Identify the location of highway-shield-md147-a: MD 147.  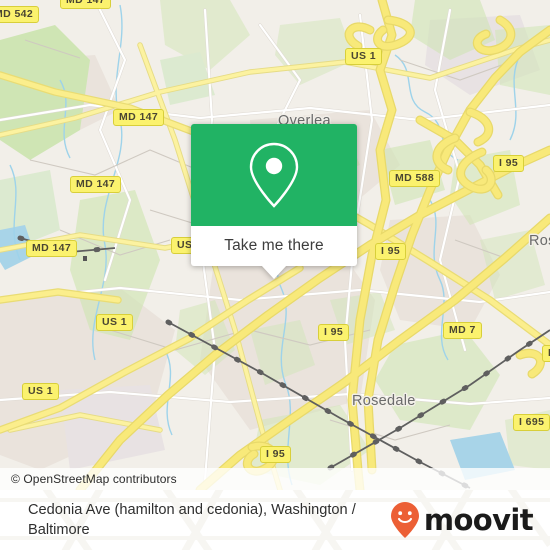
(139, 117).